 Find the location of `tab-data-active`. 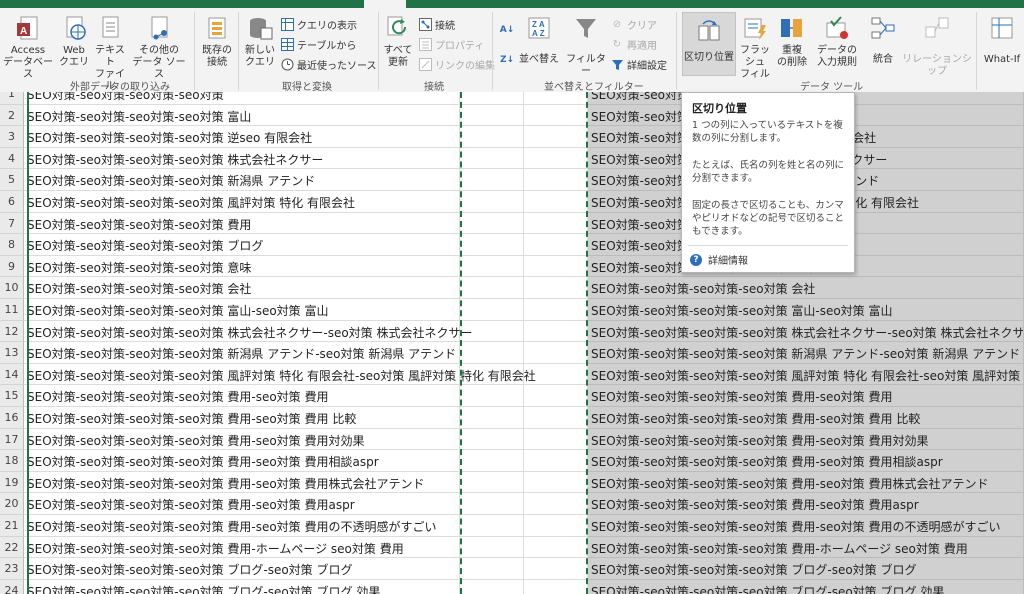

tab-data-active is located at coordinates (385, 4).